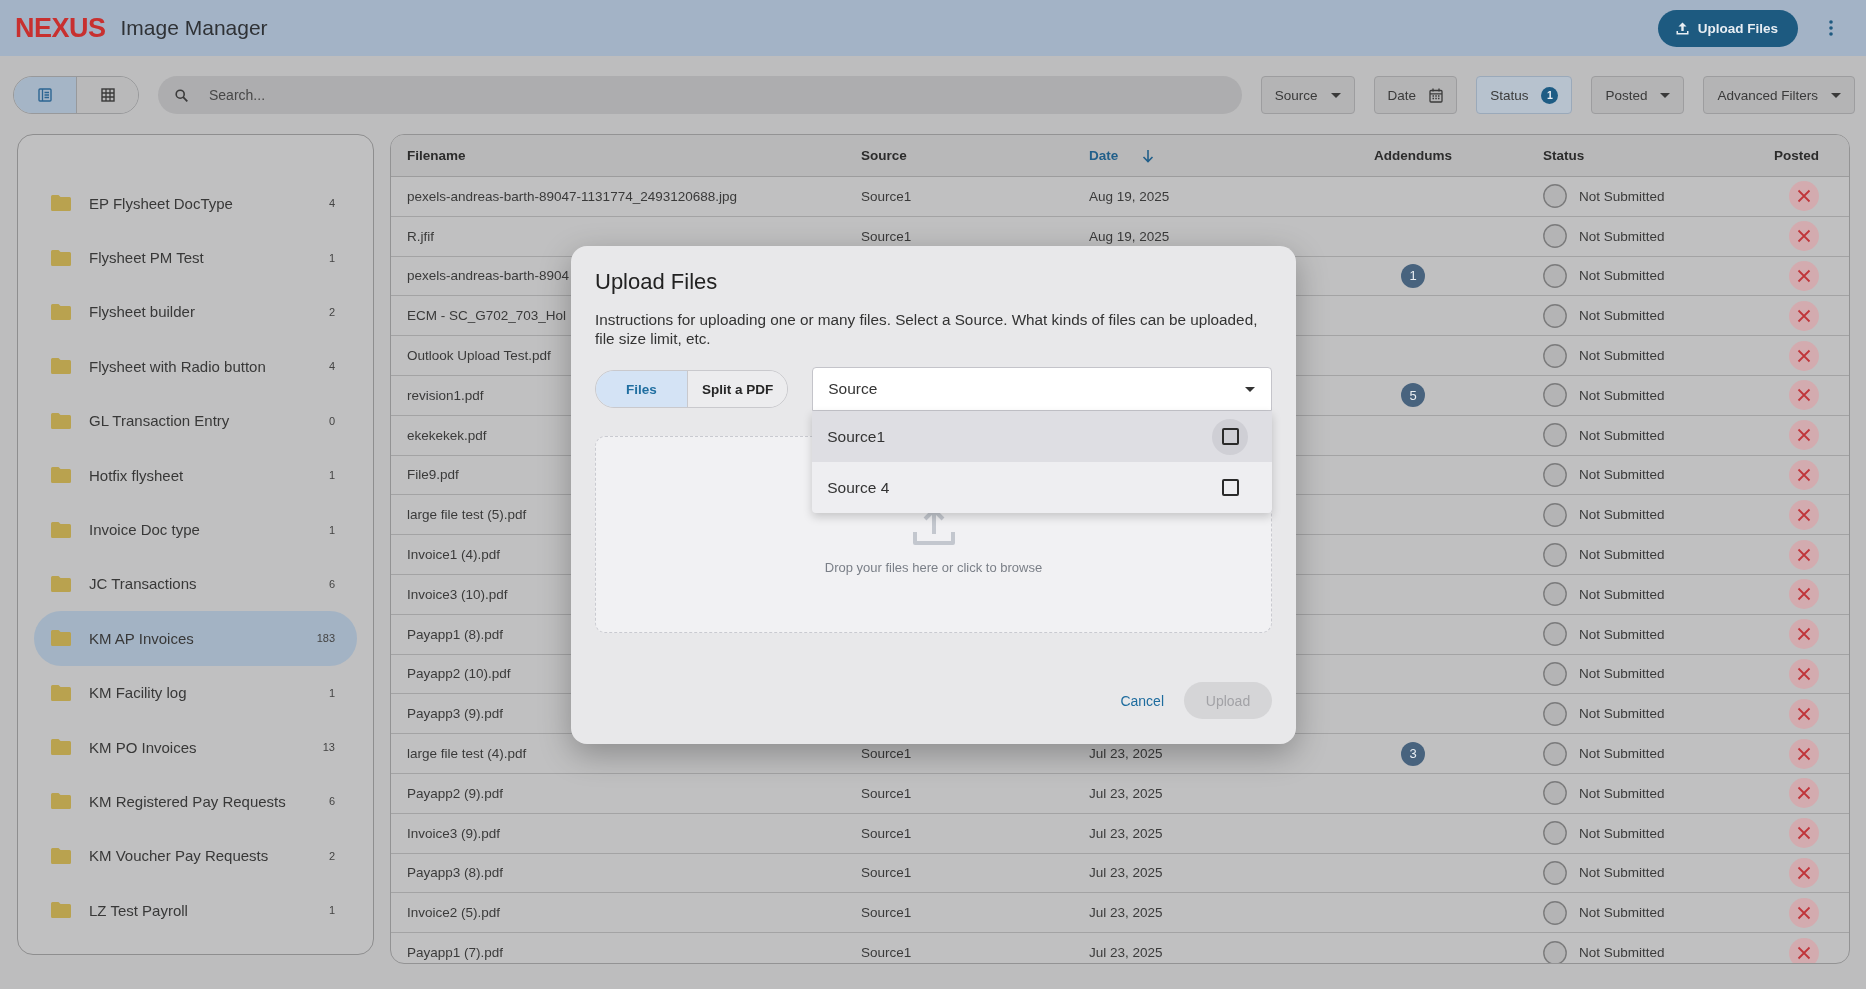 This screenshot has width=1866, height=989. I want to click on sidebar-item: LZ Test Payroll 1, so click(195, 910).